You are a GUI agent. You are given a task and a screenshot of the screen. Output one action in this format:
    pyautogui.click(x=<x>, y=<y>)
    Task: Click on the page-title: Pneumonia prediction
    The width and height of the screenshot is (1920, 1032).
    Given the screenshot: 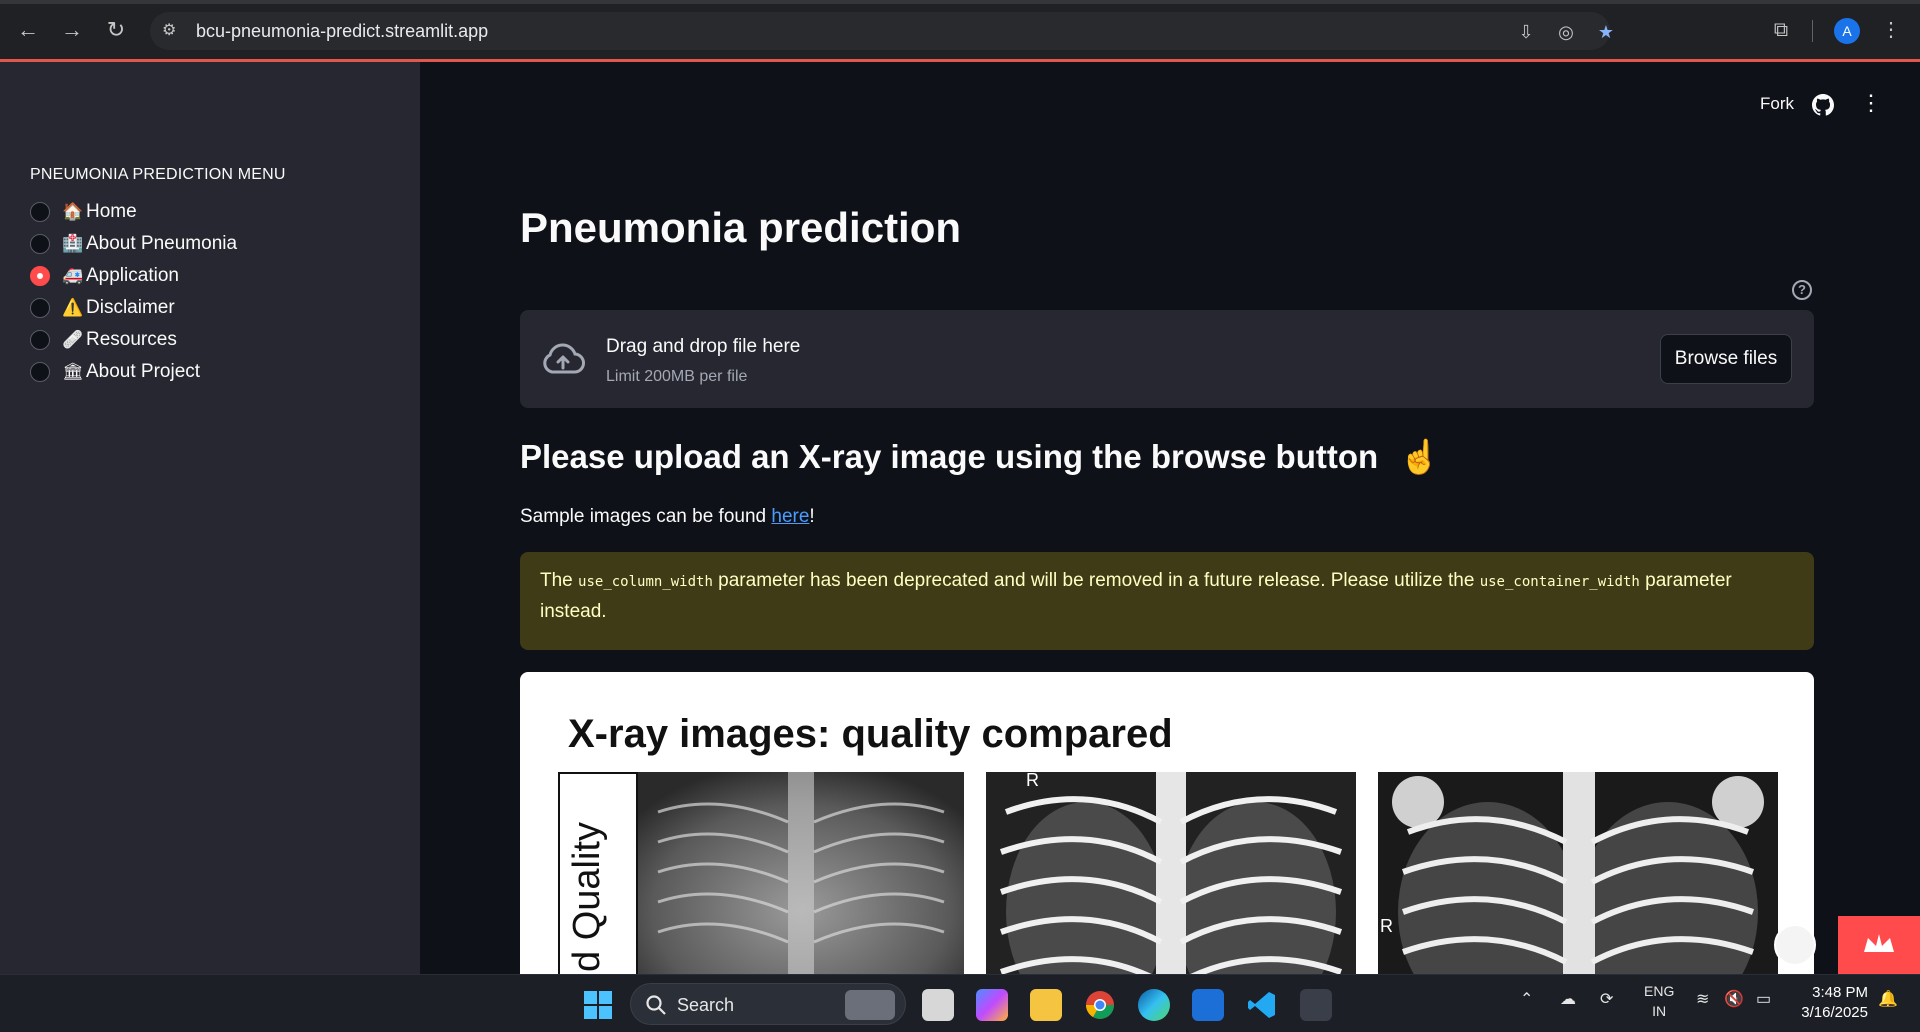 What is the action you would take?
    pyautogui.click(x=741, y=227)
    